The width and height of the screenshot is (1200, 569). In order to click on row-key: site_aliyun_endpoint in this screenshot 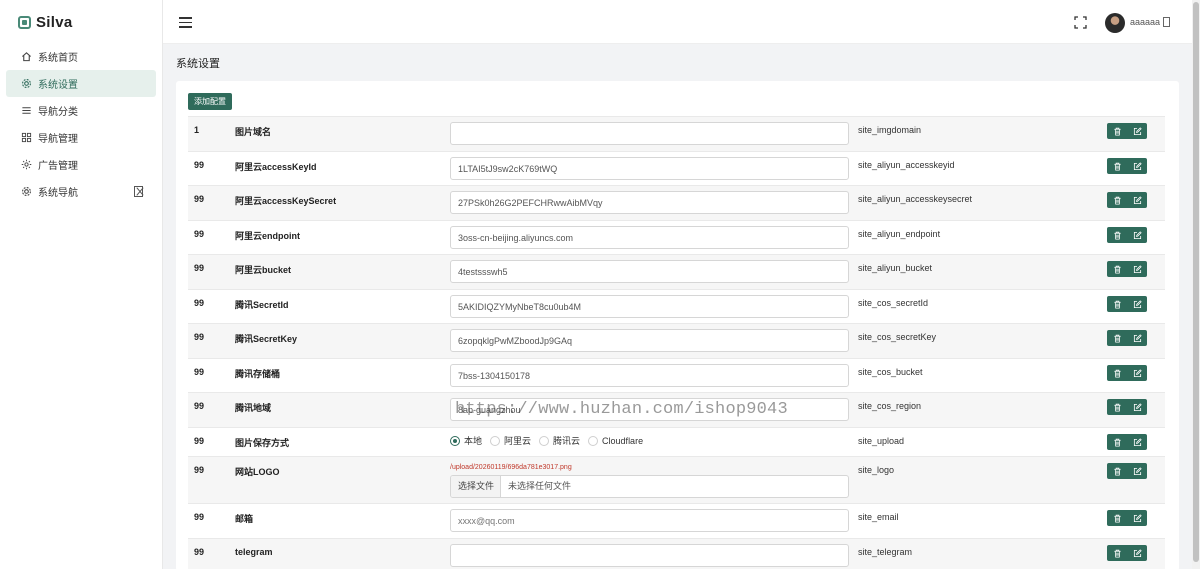, I will do `click(899, 234)`.